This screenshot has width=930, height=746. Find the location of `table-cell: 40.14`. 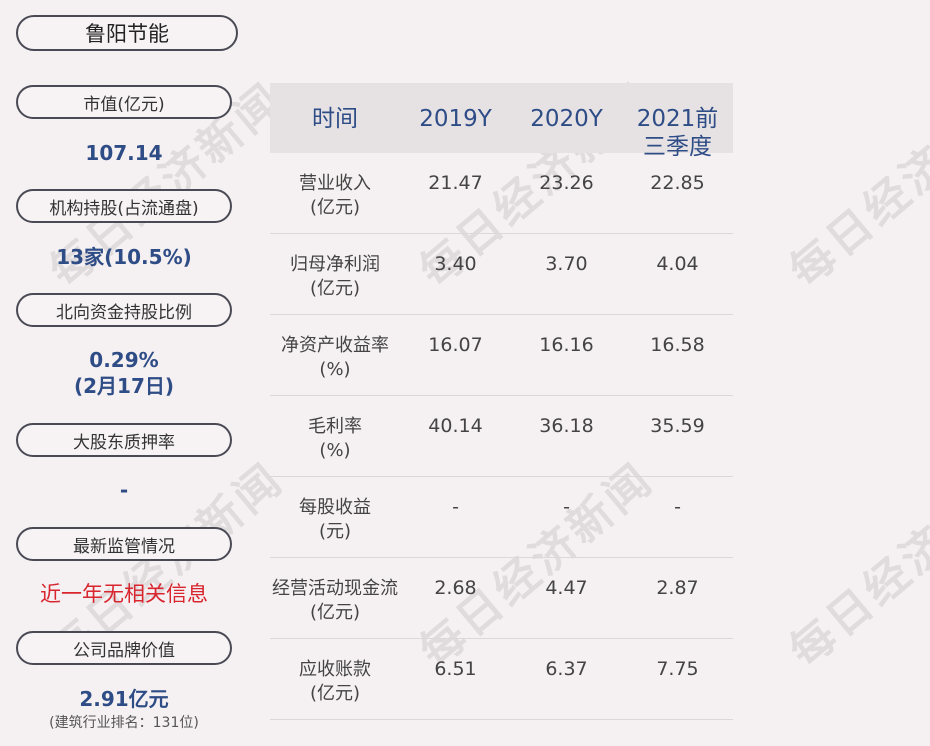

table-cell: 40.14 is located at coordinates (455, 426).